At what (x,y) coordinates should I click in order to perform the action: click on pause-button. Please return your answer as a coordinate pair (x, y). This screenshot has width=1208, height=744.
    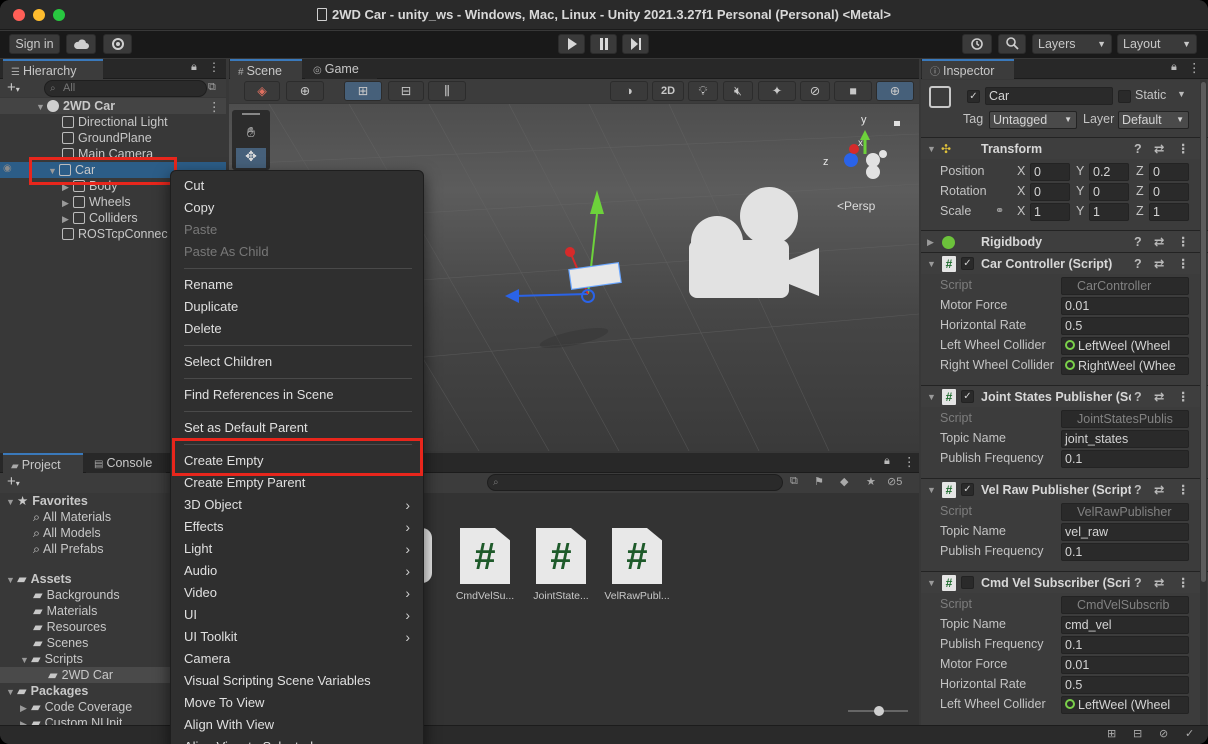
    Looking at the image, I should click on (603, 44).